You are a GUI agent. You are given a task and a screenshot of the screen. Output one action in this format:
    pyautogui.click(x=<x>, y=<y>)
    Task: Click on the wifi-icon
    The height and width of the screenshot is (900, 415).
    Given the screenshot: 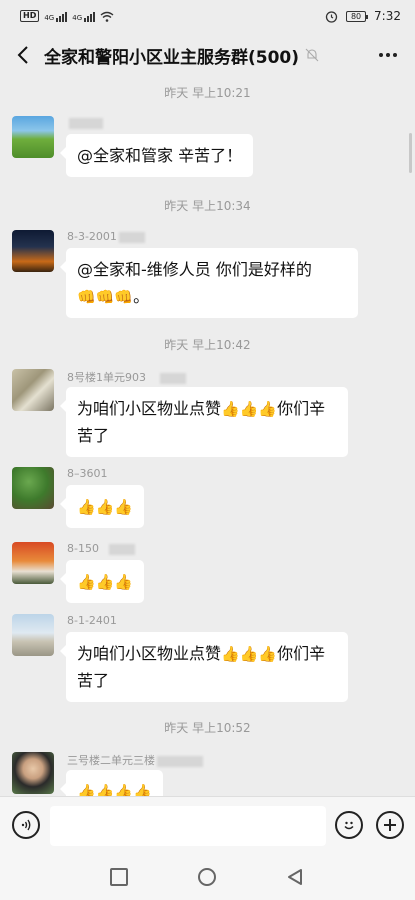 What is the action you would take?
    pyautogui.click(x=107, y=16)
    